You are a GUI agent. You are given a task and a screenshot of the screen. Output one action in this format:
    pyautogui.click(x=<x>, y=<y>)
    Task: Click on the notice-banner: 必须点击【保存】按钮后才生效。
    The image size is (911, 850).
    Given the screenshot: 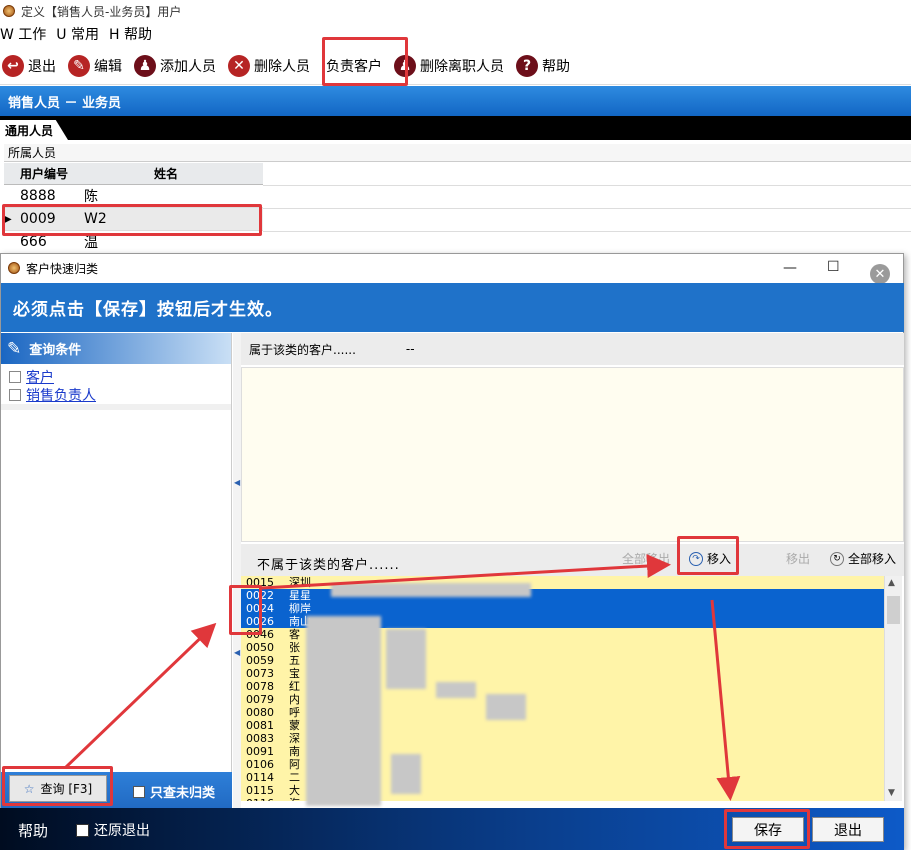 What is the action you would take?
    pyautogui.click(x=452, y=307)
    